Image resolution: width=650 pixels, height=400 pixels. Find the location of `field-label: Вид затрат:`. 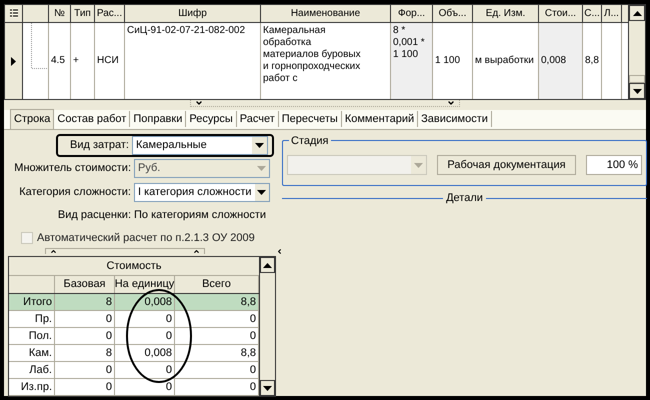

field-label: Вид затрат: is located at coordinates (99, 146).